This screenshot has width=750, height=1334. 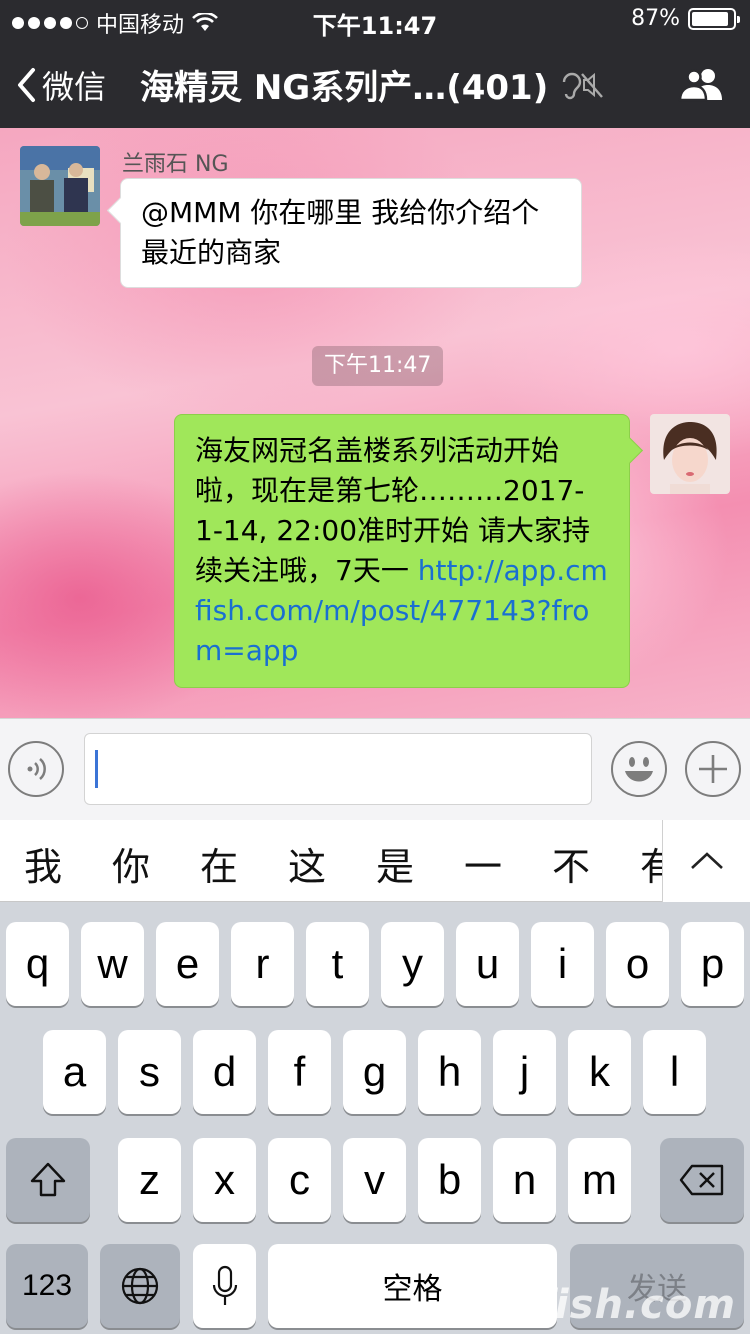 I want to click on back-button: 微信, so click(x=61, y=85).